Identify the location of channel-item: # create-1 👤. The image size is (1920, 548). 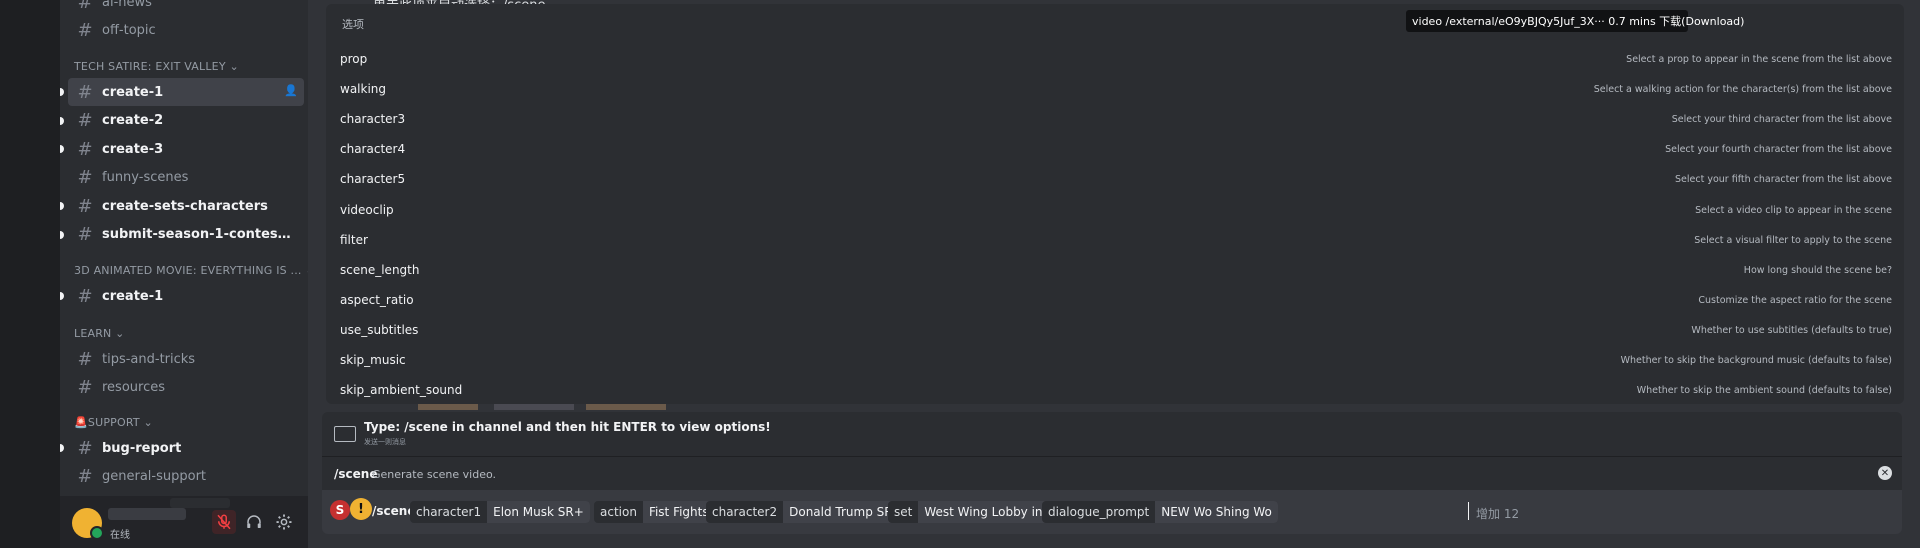
(182, 92).